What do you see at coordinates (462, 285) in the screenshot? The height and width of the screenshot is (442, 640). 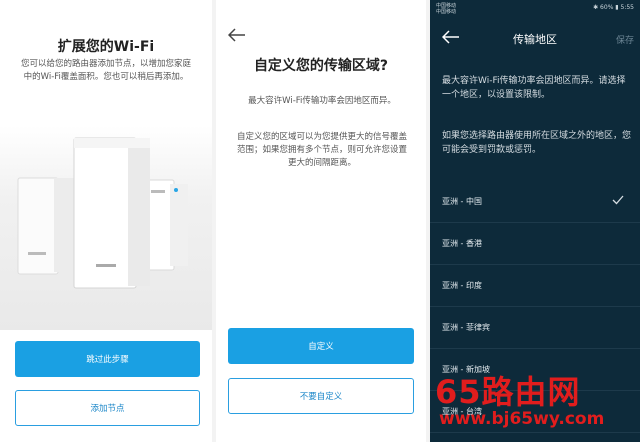 I see `region-label: 亚洲 - 印度` at bounding box center [462, 285].